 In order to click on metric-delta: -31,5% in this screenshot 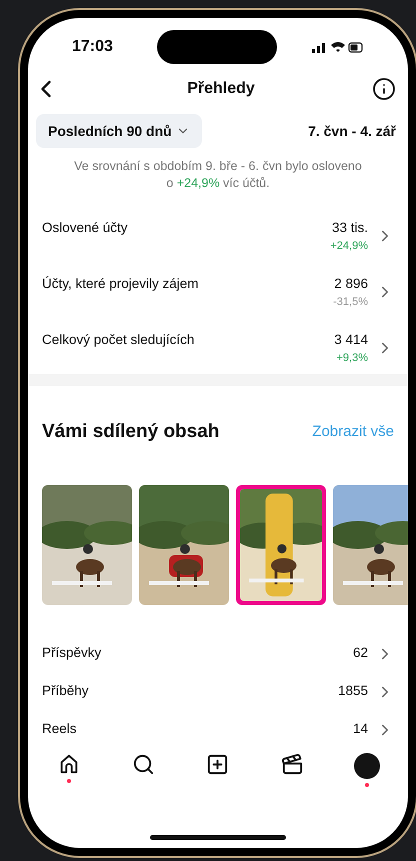, I will do `click(350, 302)`.